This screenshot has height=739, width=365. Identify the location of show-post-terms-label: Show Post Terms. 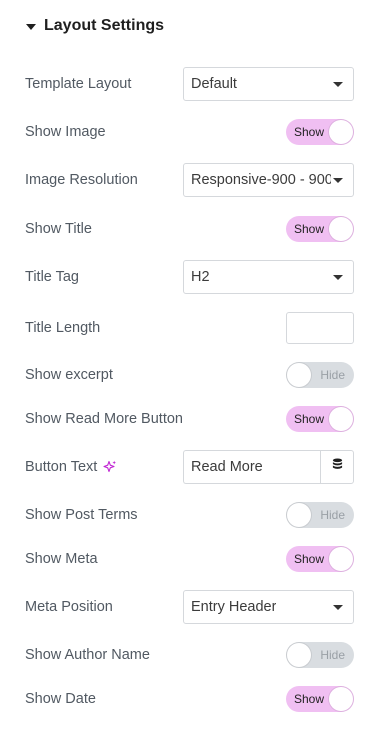
(81, 515).